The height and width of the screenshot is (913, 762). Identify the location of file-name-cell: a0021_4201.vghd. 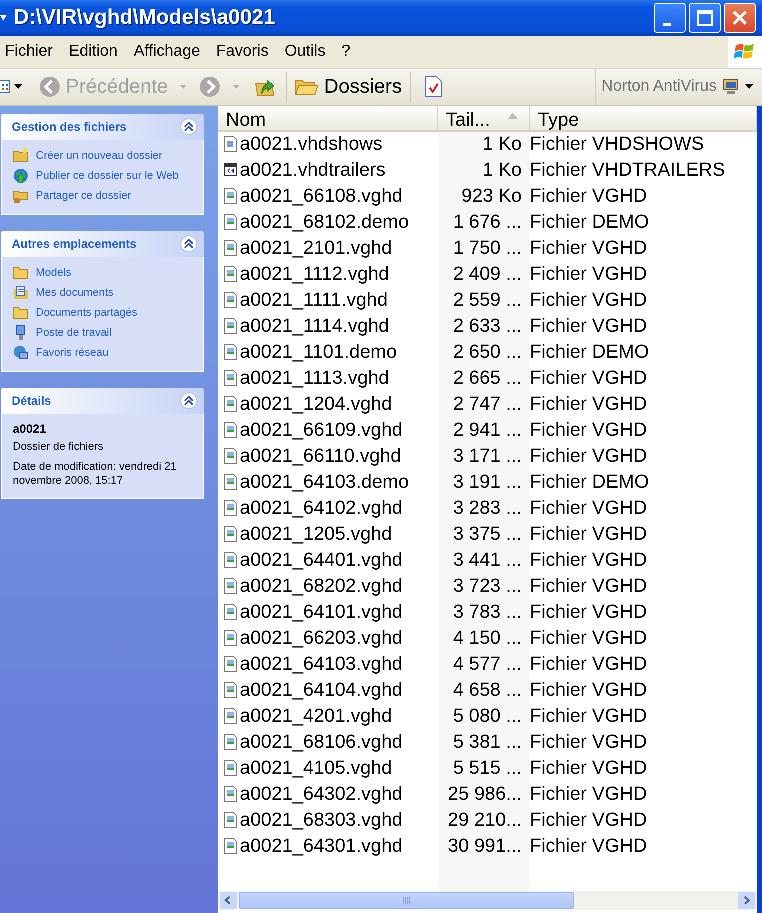
(328, 717).